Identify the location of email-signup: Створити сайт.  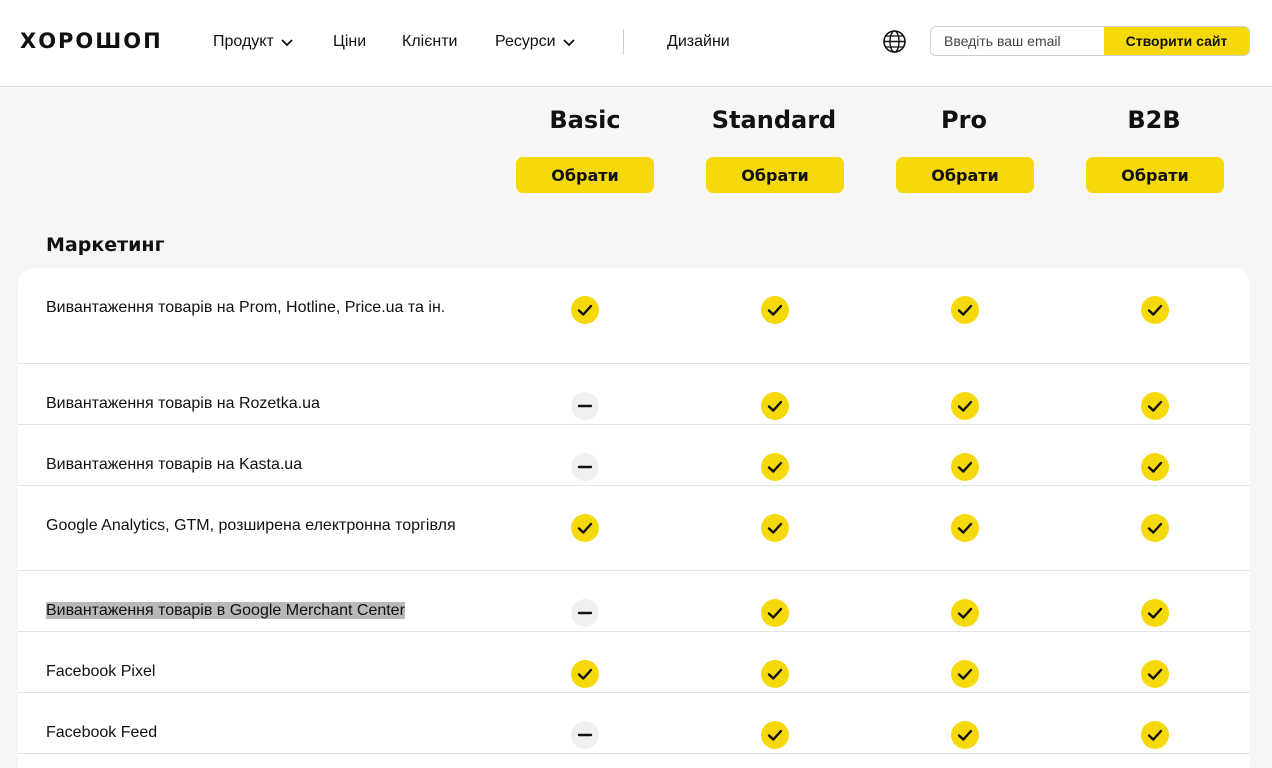
(1090, 41).